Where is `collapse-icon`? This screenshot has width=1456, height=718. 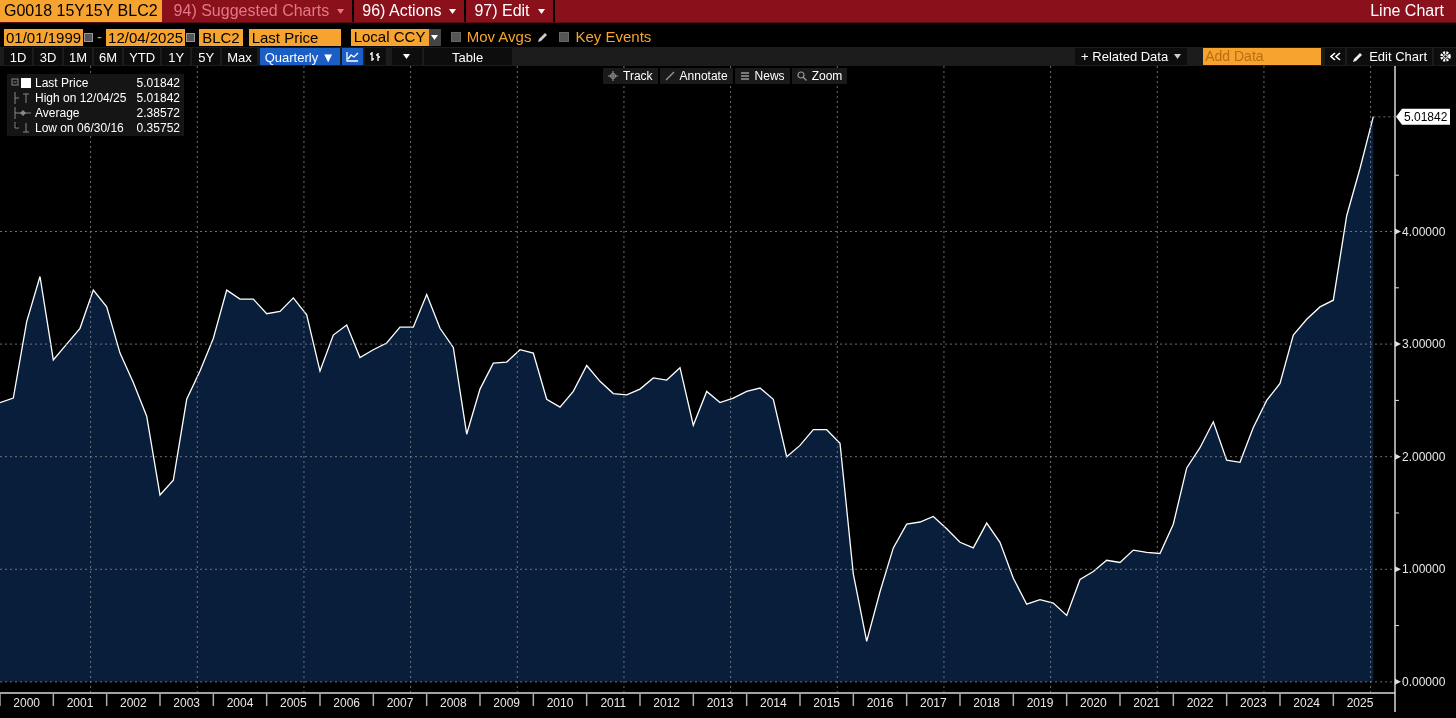 collapse-icon is located at coordinates (1335, 56).